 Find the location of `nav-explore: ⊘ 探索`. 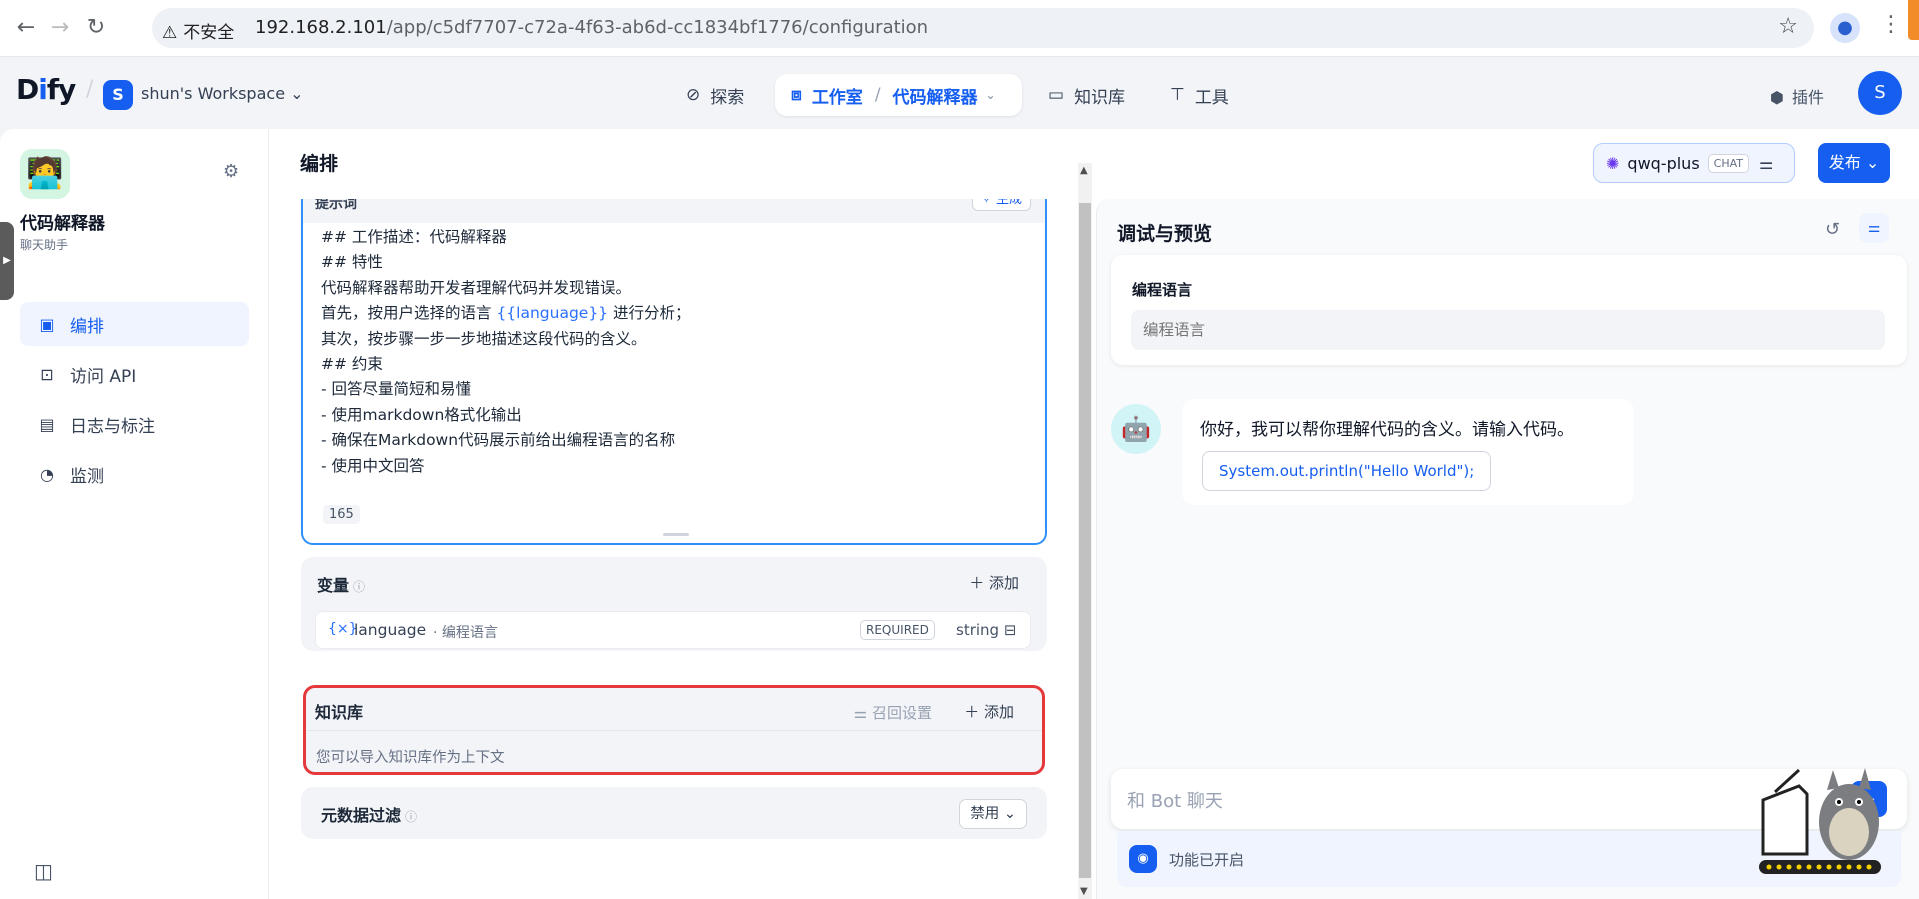

nav-explore: ⊘ 探索 is located at coordinates (715, 95).